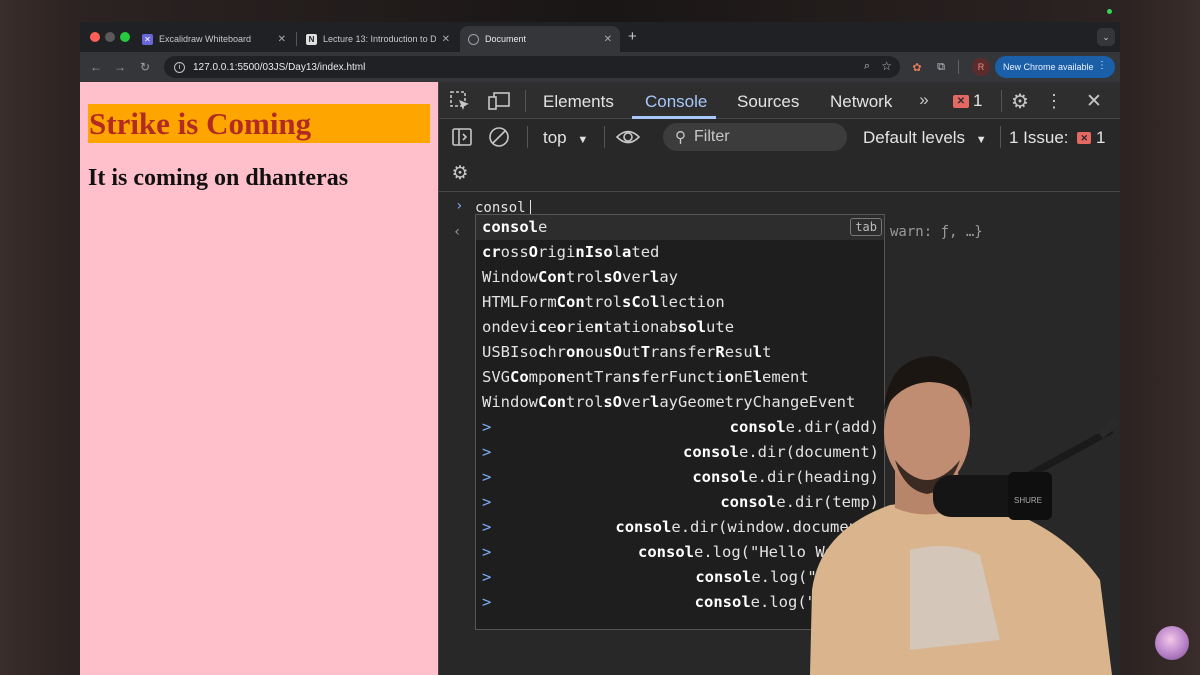  Describe the element at coordinates (676, 102) in the screenshot. I see `tab-console: Console` at that location.